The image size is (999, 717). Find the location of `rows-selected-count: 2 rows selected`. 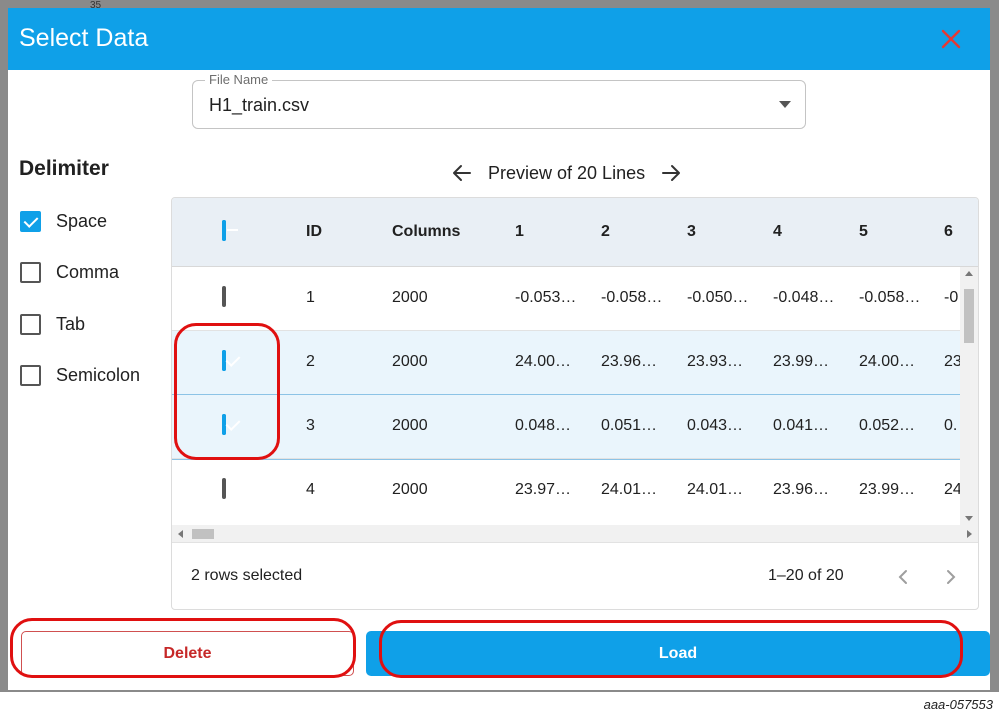

rows-selected-count: 2 rows selected is located at coordinates (247, 575).